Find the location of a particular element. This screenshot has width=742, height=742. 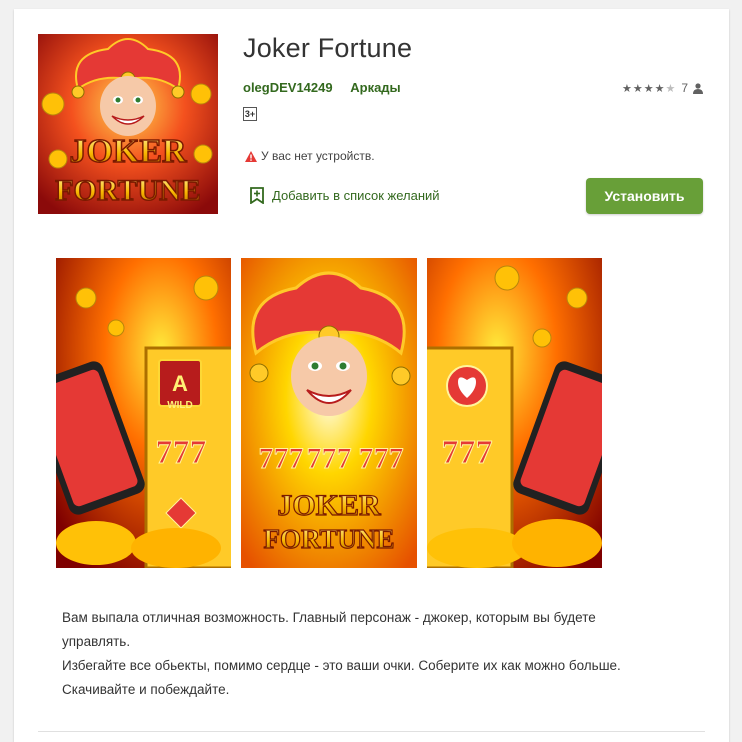

wishlist-button: Добавить в список желаний is located at coordinates (345, 195).